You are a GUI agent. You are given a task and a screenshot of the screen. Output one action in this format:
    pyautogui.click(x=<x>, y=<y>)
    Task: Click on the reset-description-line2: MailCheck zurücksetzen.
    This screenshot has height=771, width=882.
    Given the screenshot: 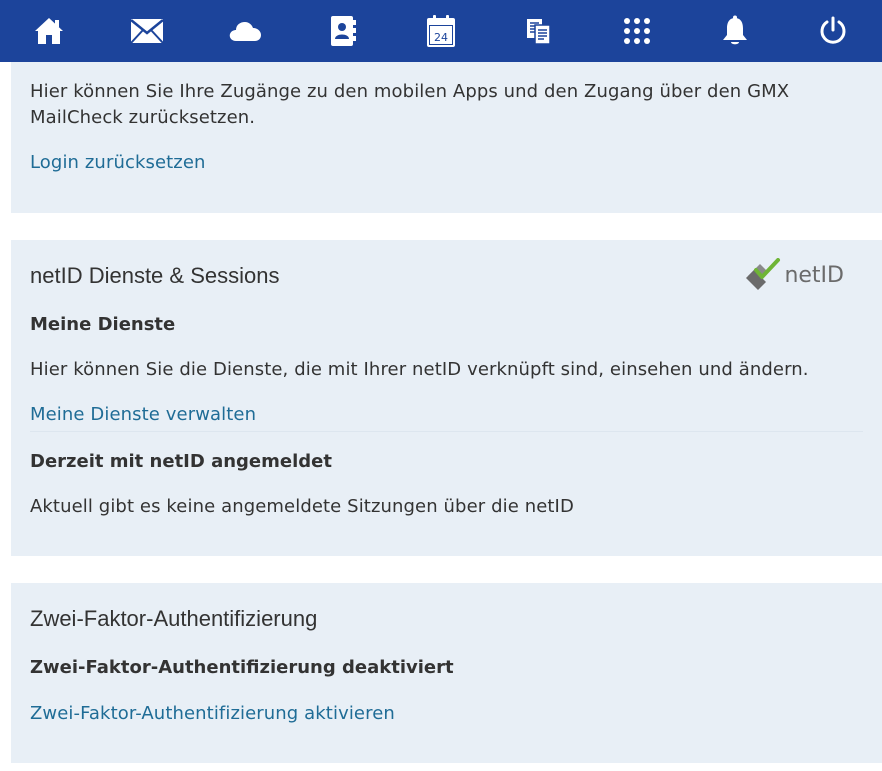 What is the action you would take?
    pyautogui.click(x=143, y=117)
    